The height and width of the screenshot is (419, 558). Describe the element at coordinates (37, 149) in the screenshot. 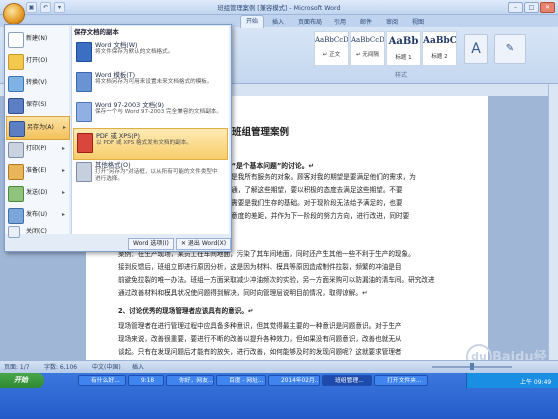

I see `menu-item-print: 打印(P) ▸` at that location.